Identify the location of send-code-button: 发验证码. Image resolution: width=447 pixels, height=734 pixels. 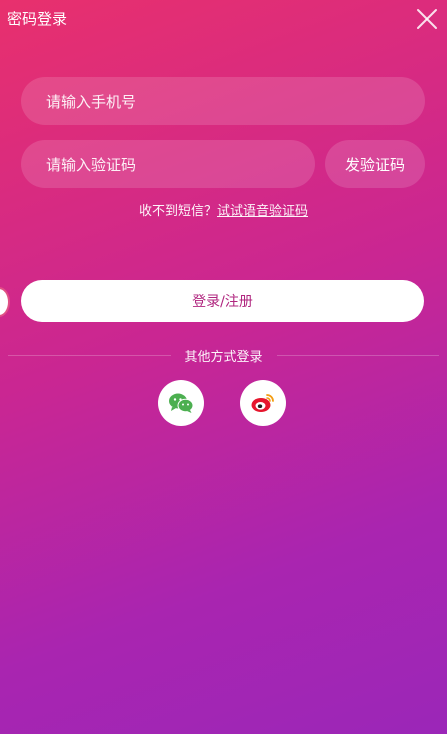
(375, 164).